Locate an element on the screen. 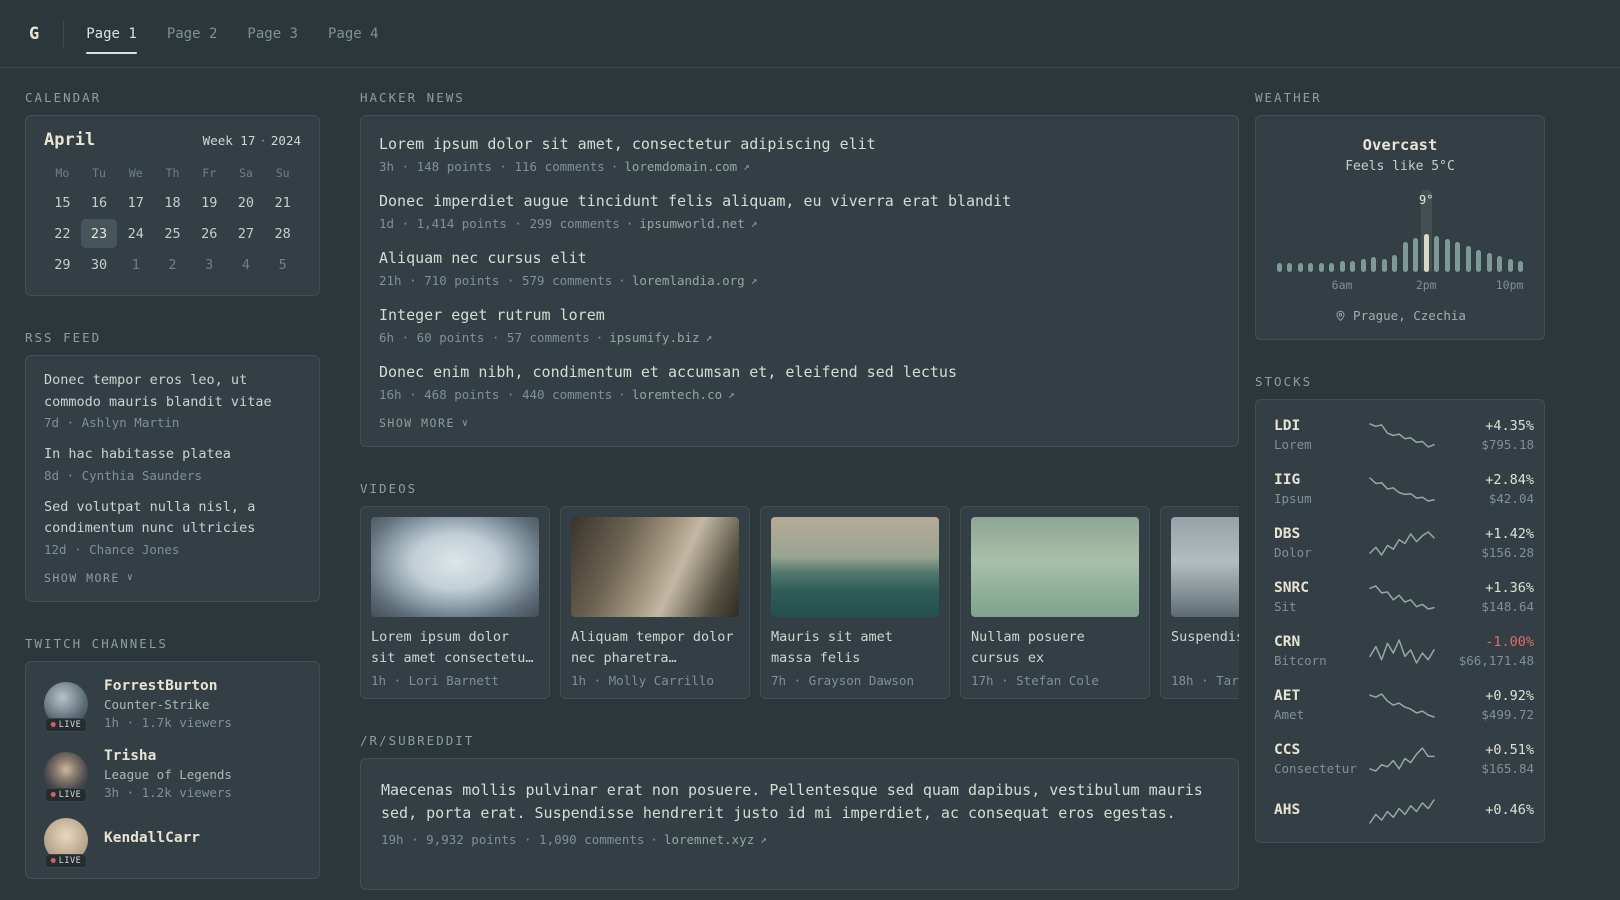 This screenshot has height=900, width=1620. live-label: LIVE is located at coordinates (70, 794).